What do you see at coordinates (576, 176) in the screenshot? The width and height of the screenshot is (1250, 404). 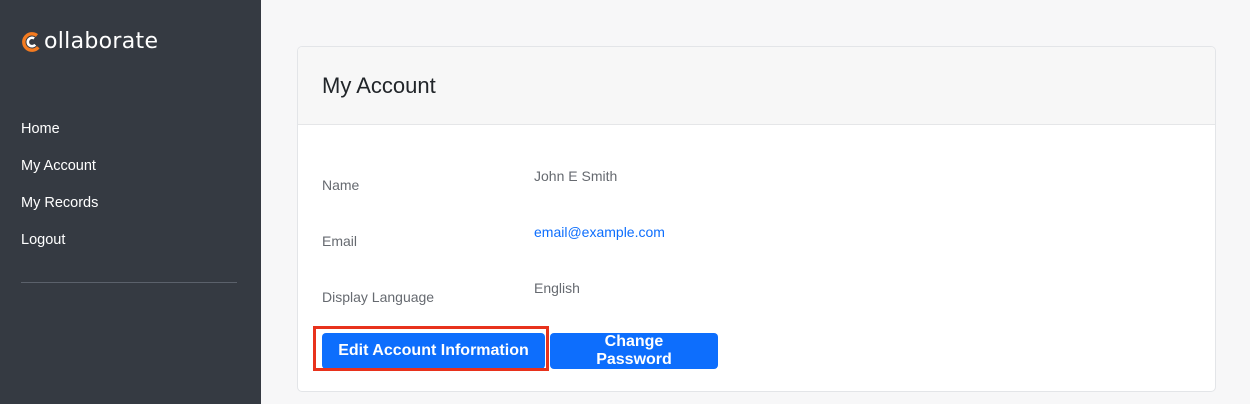 I see `name-value: John E Smith` at bounding box center [576, 176].